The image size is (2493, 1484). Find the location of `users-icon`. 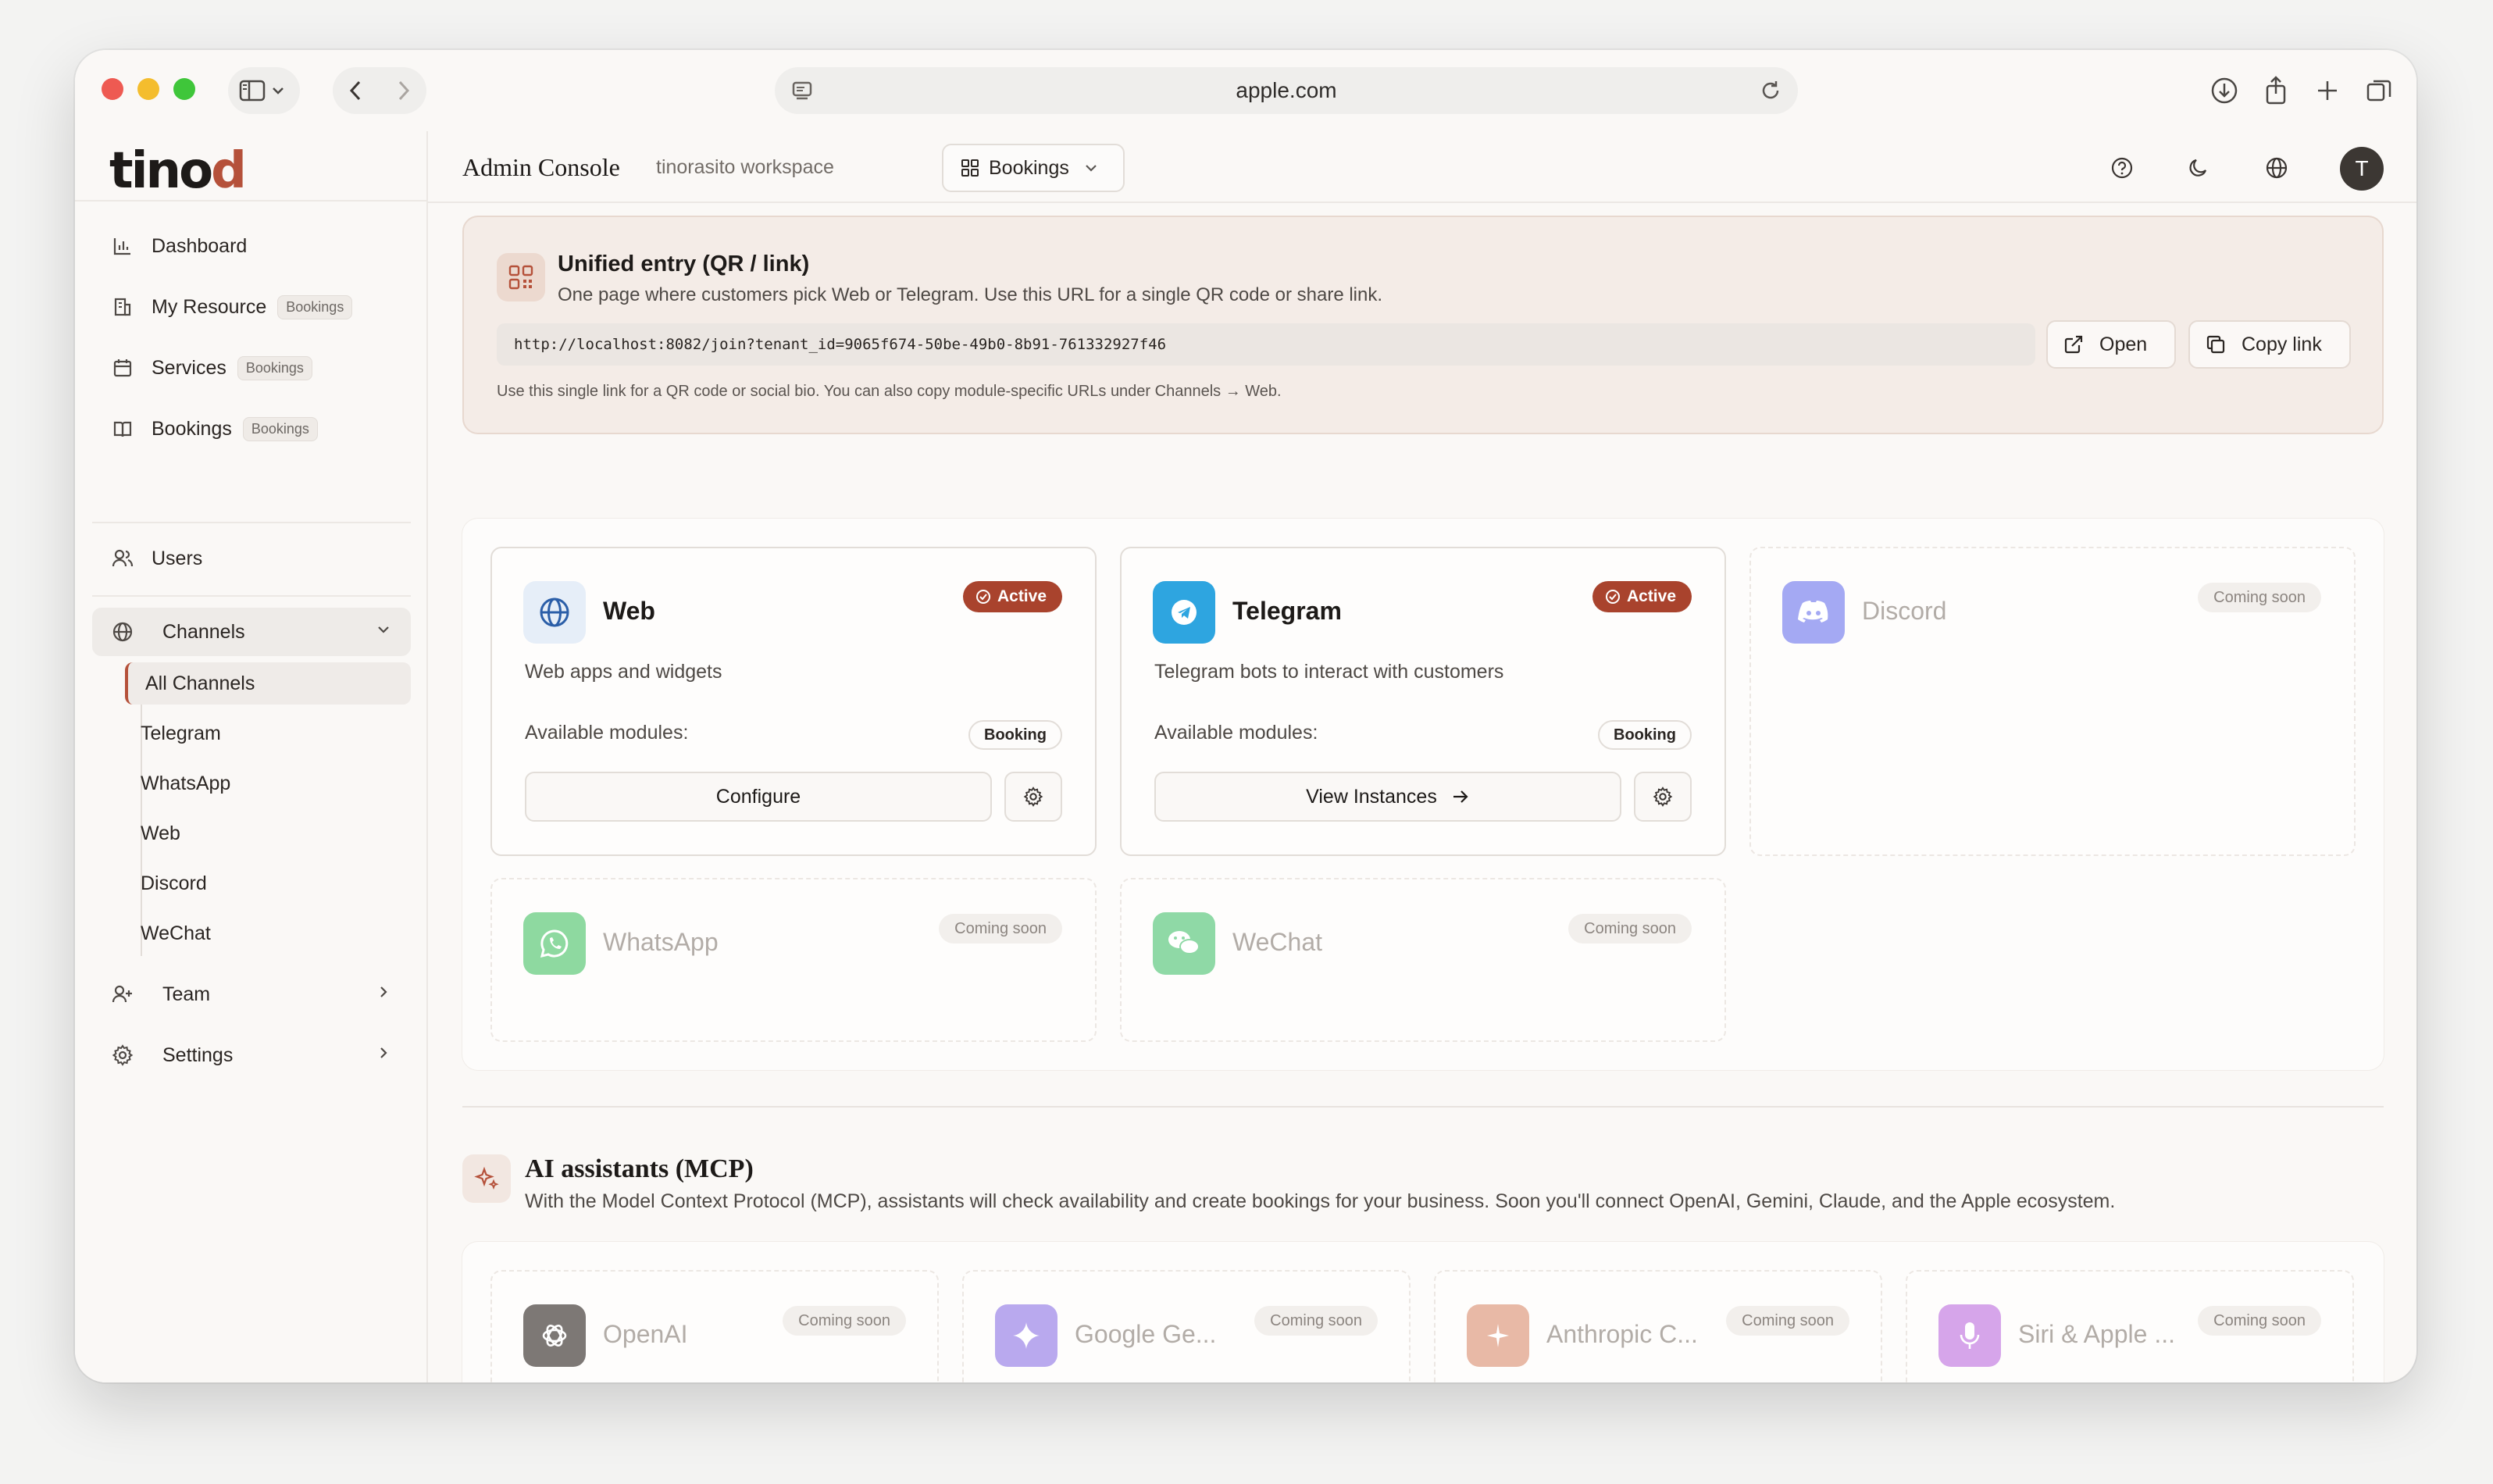

users-icon is located at coordinates (122, 558).